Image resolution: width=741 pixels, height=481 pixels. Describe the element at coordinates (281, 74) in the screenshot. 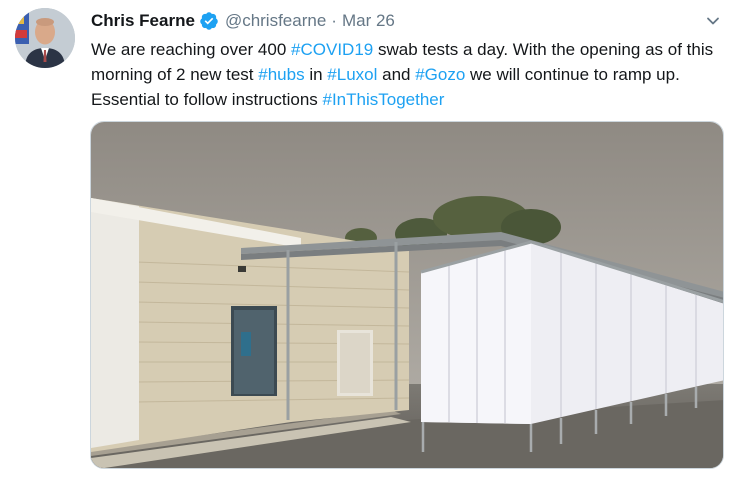

I see `hashtag-hubs: #hubs` at that location.